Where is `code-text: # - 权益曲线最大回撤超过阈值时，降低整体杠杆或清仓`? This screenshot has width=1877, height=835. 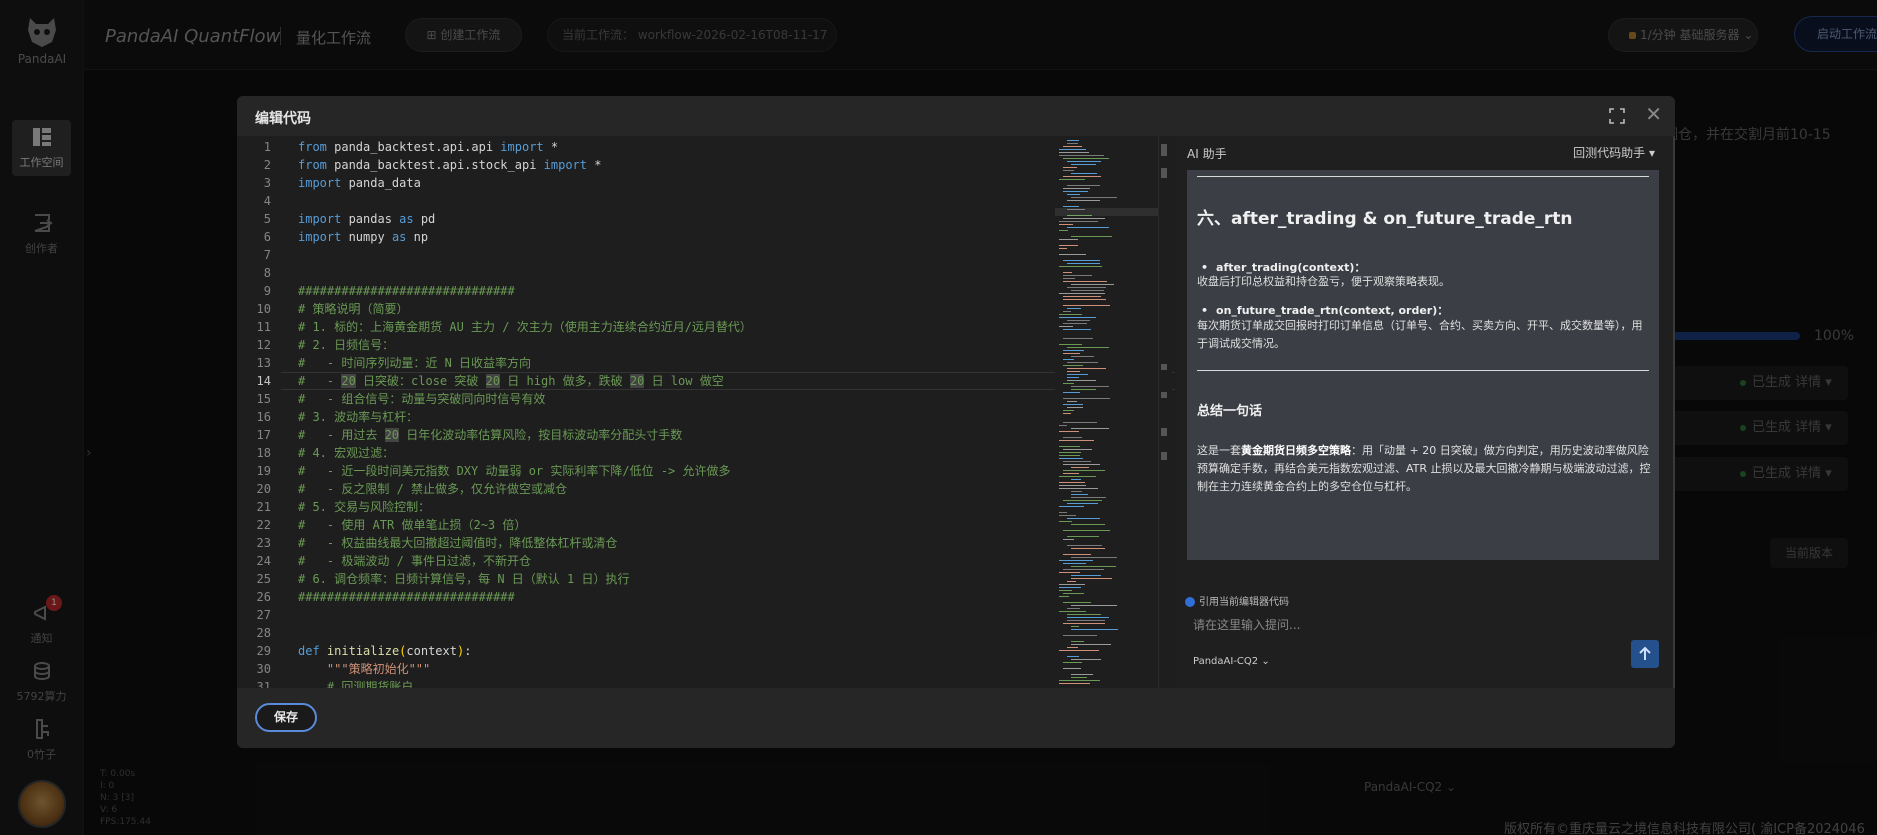
code-text: # - 权益曲线最大回撤超过阈值时，降低整体杠杆或清仓 is located at coordinates (457, 543).